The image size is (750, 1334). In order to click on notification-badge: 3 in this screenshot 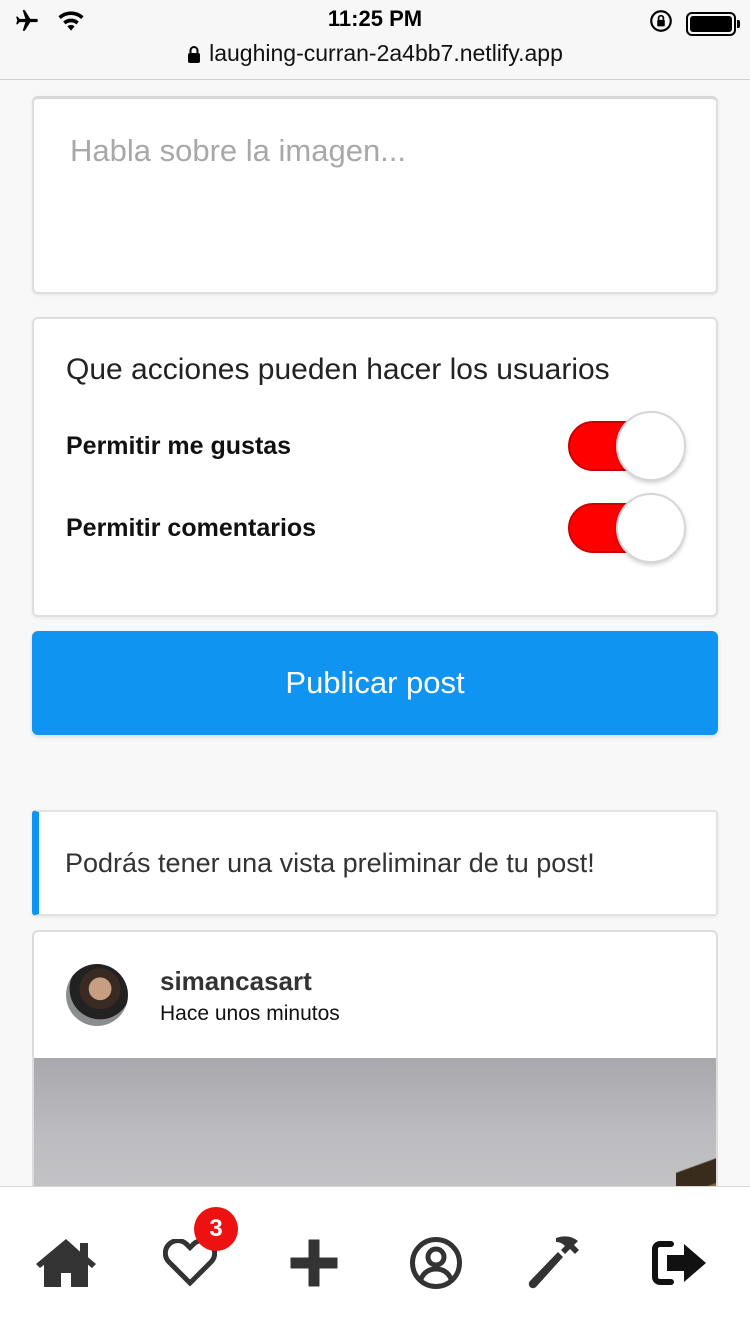, I will do `click(216, 1229)`.